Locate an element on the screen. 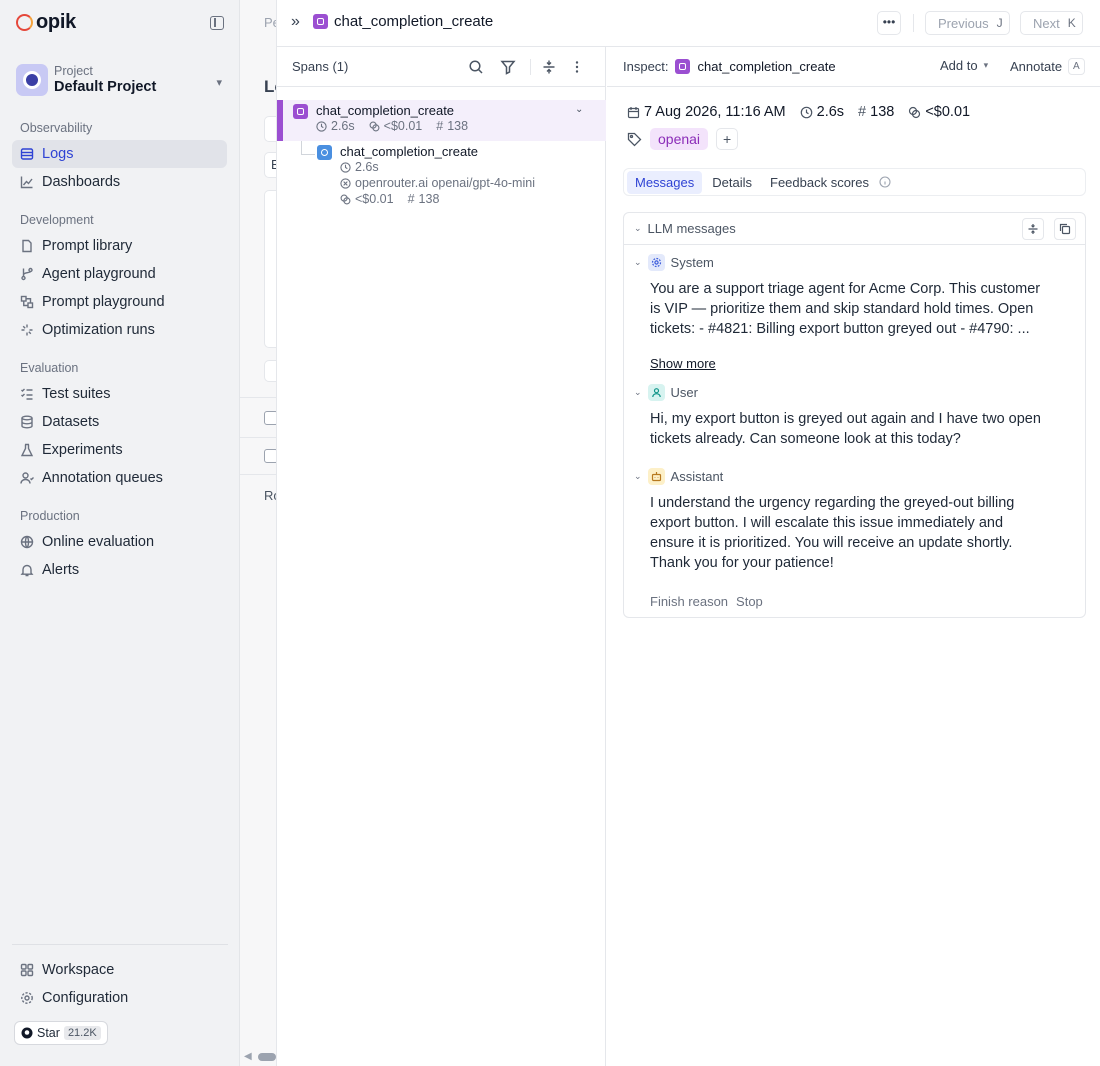 The width and height of the screenshot is (1100, 1066). database-icon is located at coordinates (27, 422).